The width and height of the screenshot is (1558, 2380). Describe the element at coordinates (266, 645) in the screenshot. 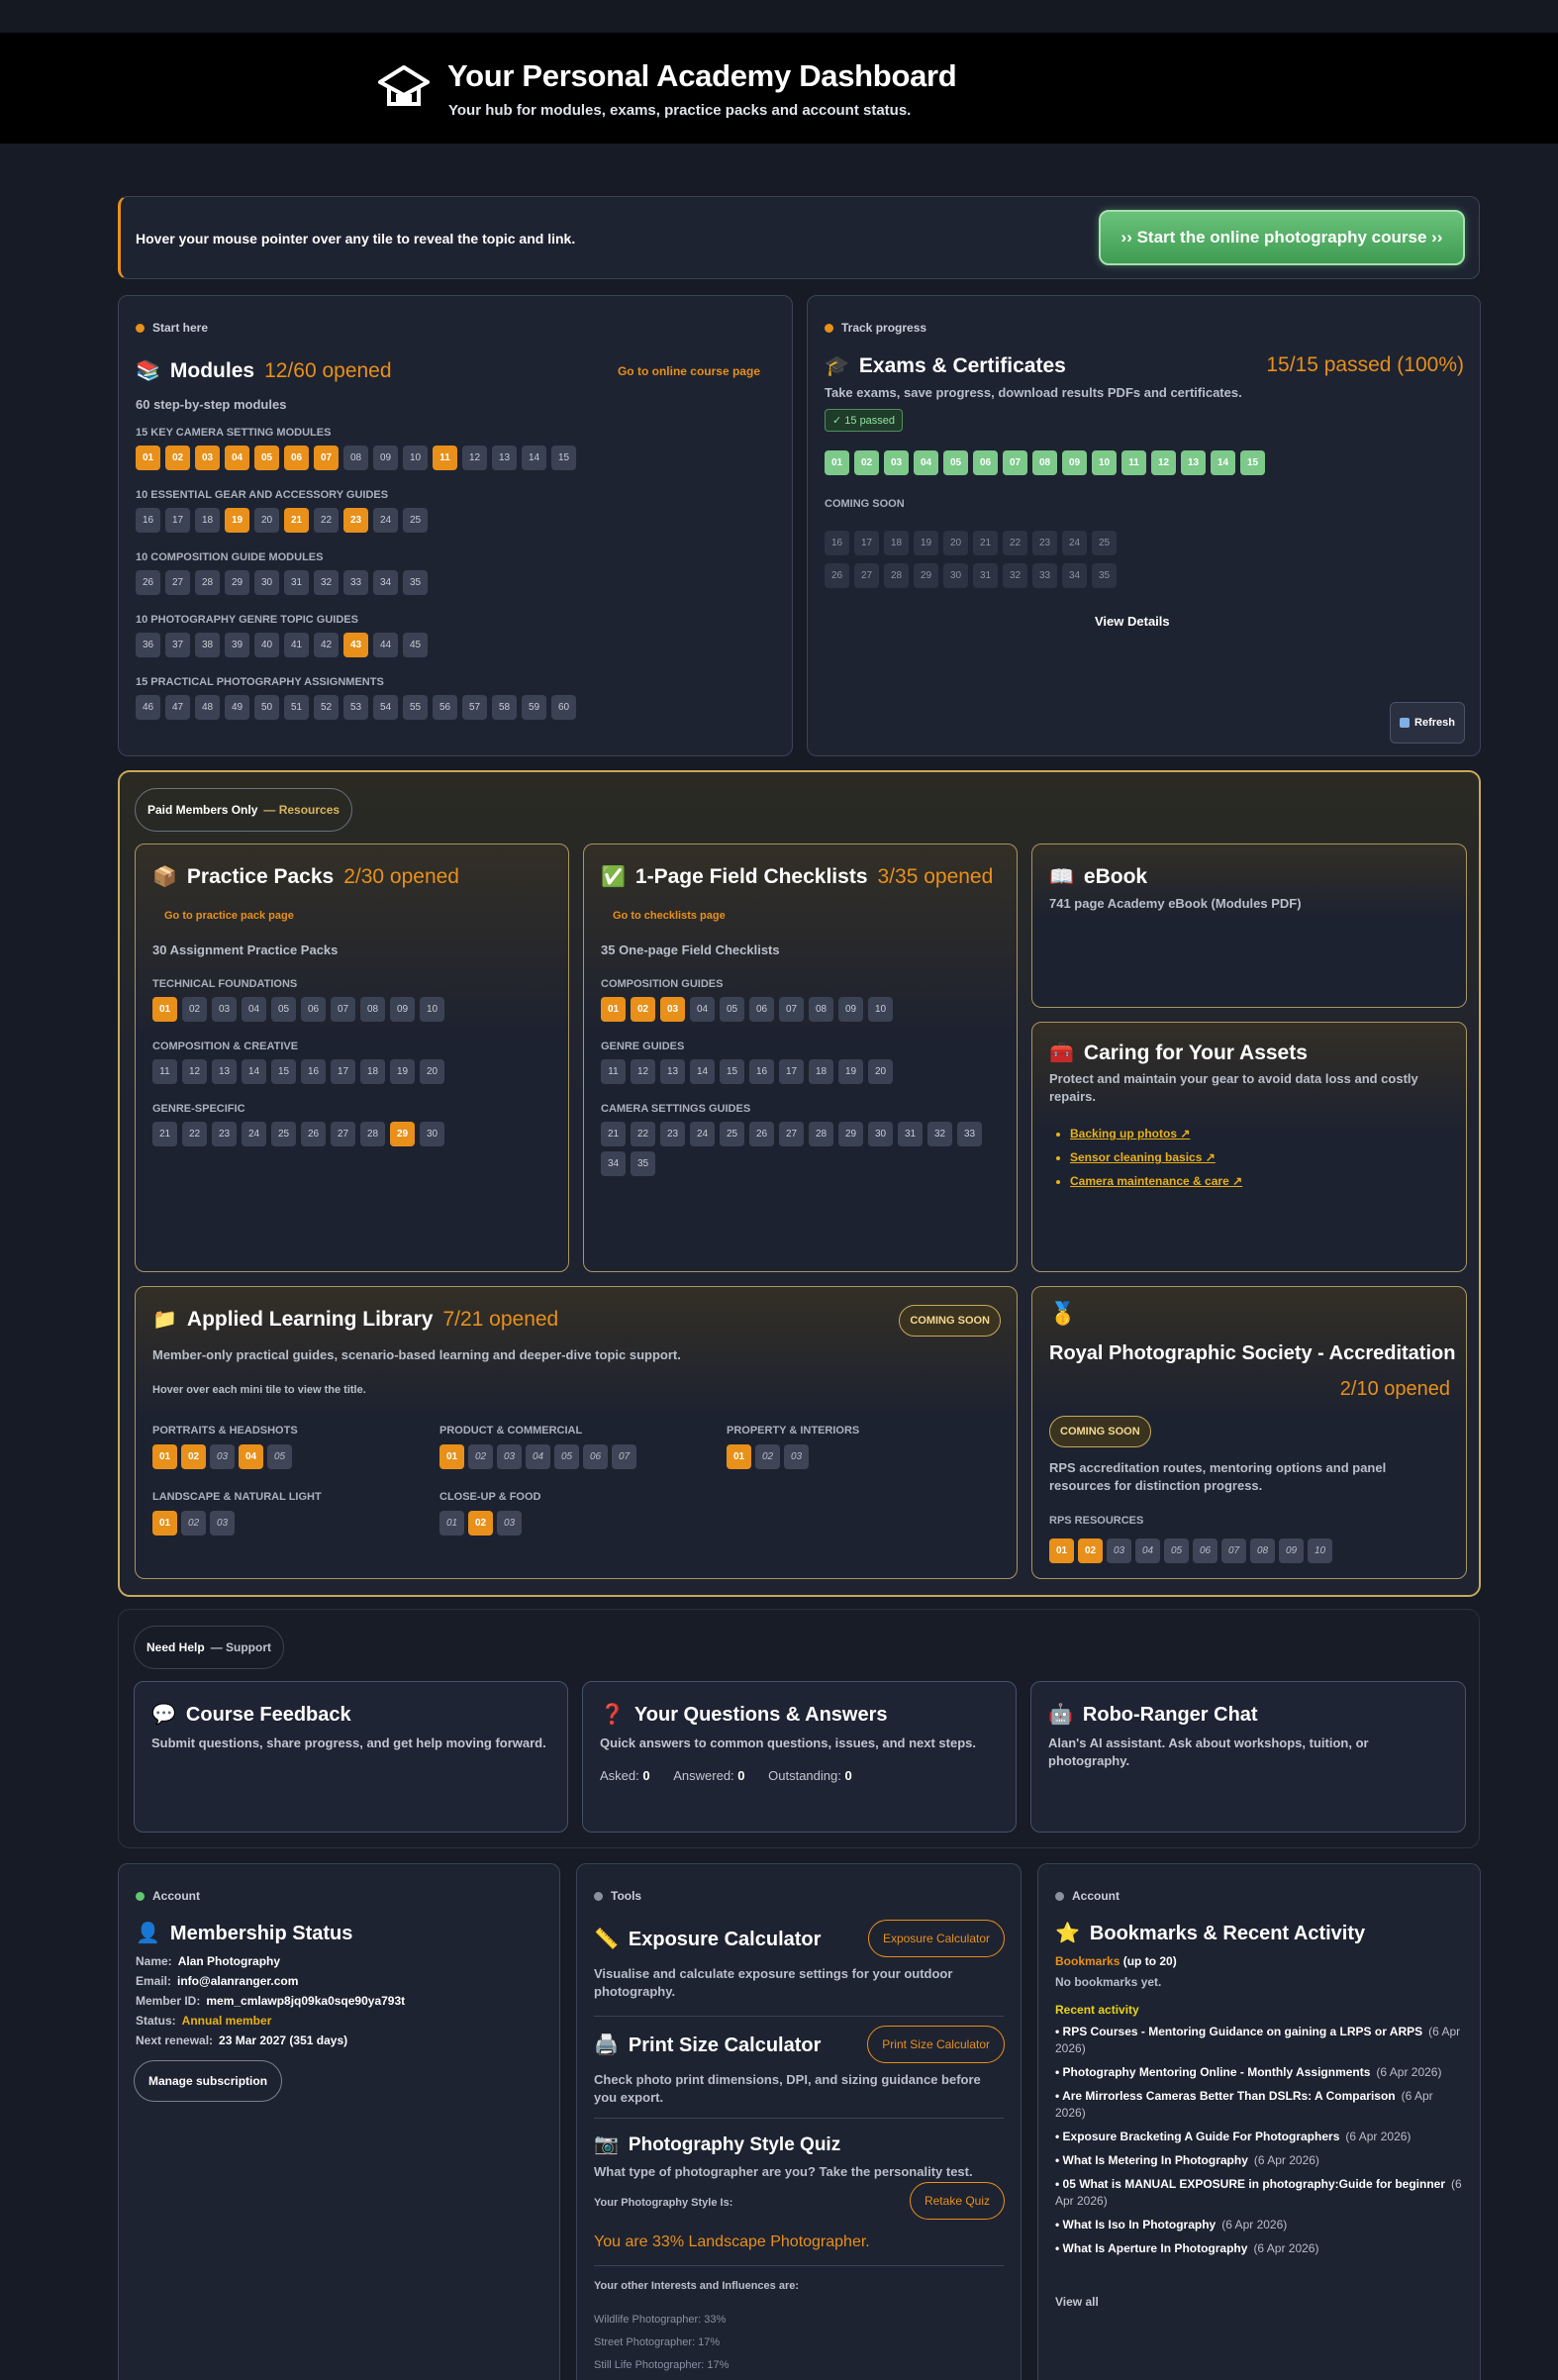

I see `tile: 40` at that location.